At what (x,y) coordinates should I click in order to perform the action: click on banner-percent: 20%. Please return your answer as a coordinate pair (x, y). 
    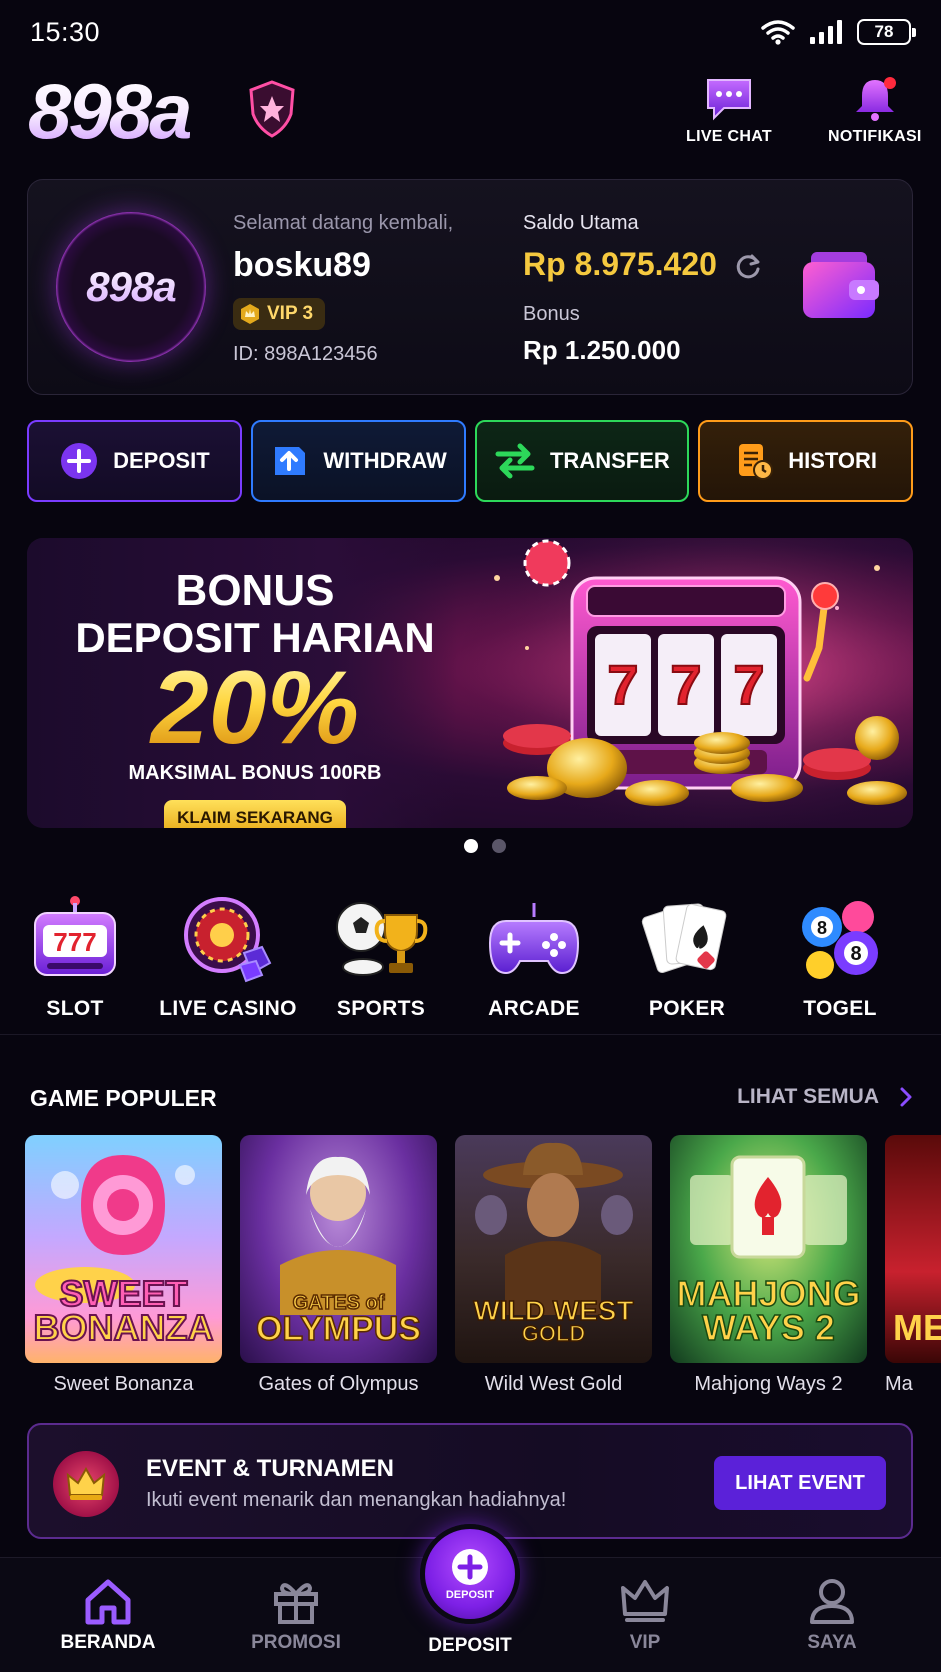
    Looking at the image, I should click on (255, 708).